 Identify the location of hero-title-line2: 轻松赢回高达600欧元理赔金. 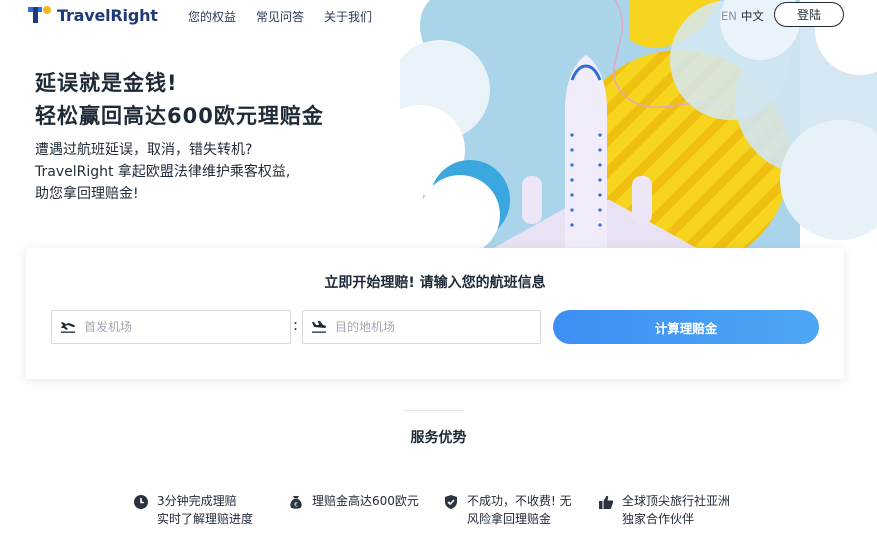
(179, 116).